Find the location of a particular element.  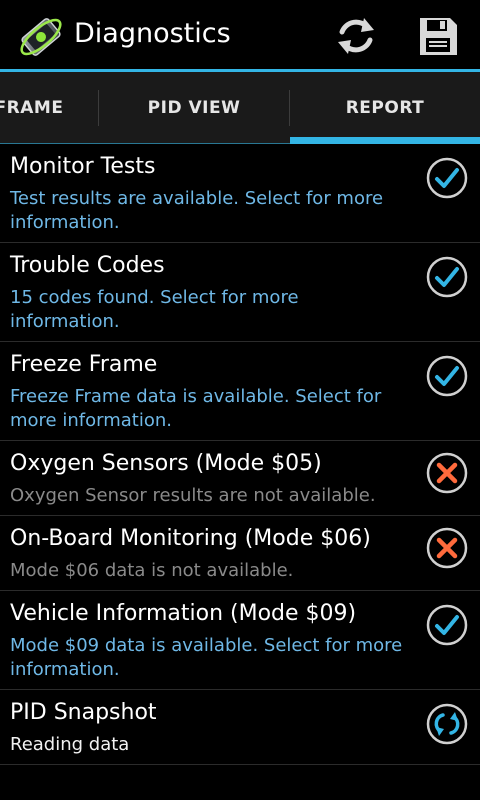

save-icon is located at coordinates (438, 36).